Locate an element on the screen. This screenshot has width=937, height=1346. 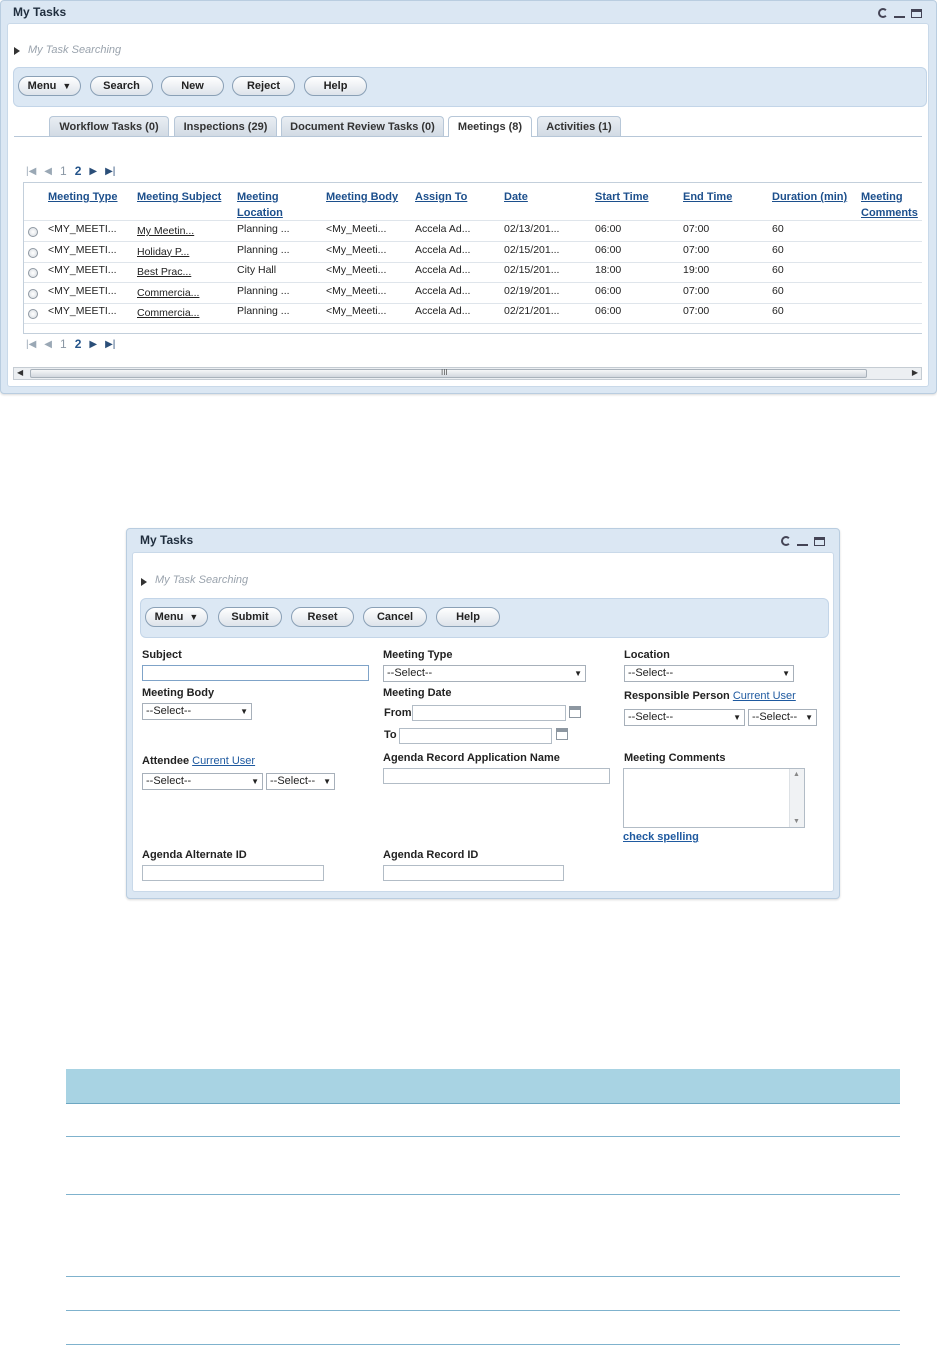
location-select: --Select-- is located at coordinates (709, 673).